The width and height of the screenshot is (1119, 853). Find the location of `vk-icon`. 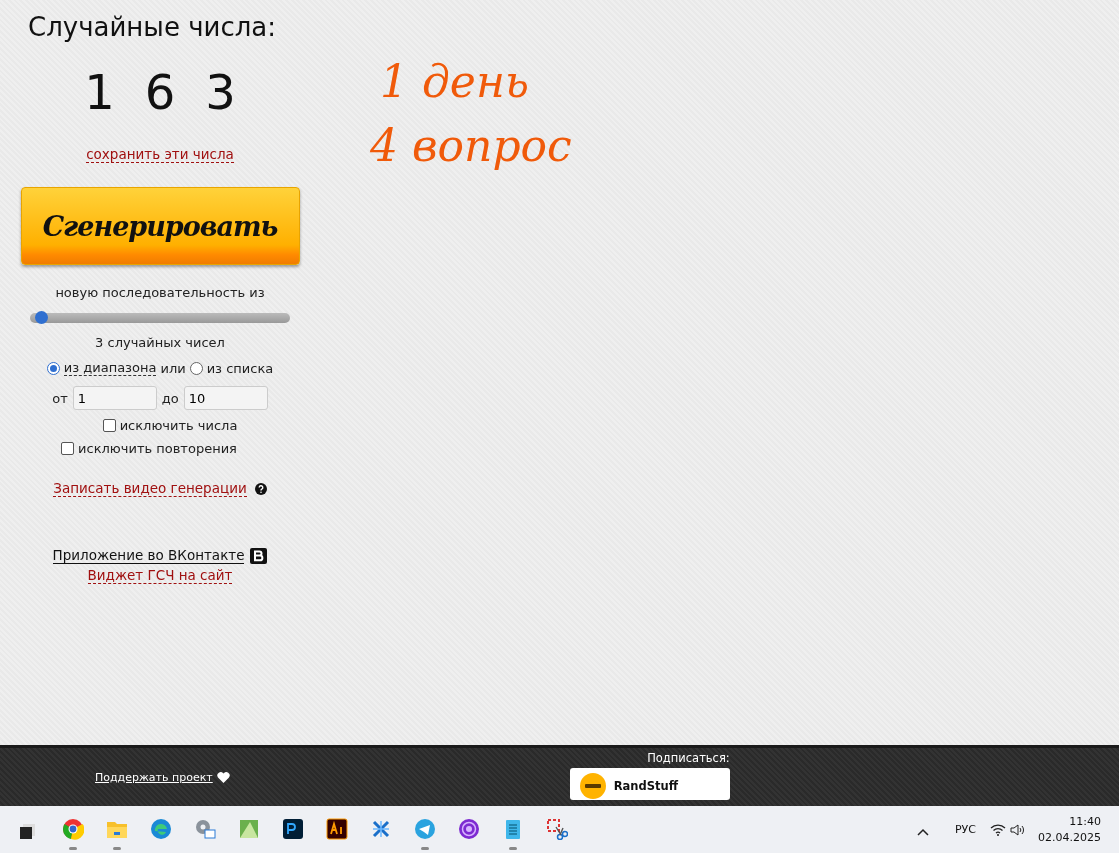

vk-icon is located at coordinates (259, 555).